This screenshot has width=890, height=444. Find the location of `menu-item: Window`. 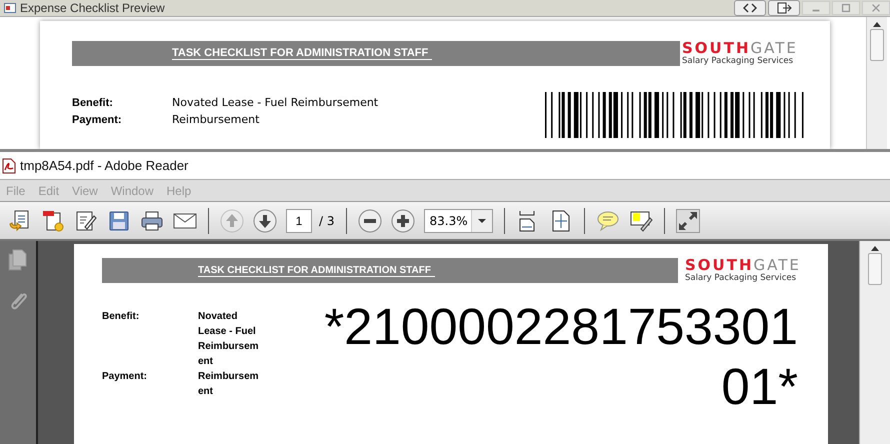

menu-item: Window is located at coordinates (132, 191).